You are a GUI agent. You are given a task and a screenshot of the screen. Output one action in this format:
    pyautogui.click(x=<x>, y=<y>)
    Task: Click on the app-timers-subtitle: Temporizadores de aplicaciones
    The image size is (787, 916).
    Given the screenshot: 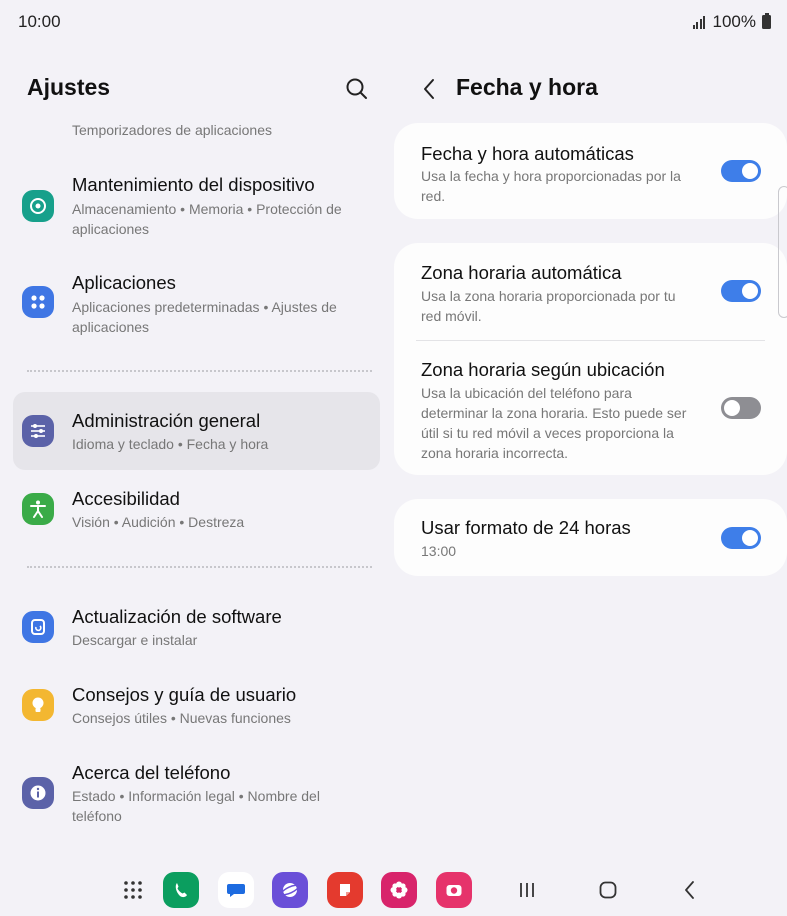 What is the action you would take?
    pyautogui.click(x=172, y=130)
    